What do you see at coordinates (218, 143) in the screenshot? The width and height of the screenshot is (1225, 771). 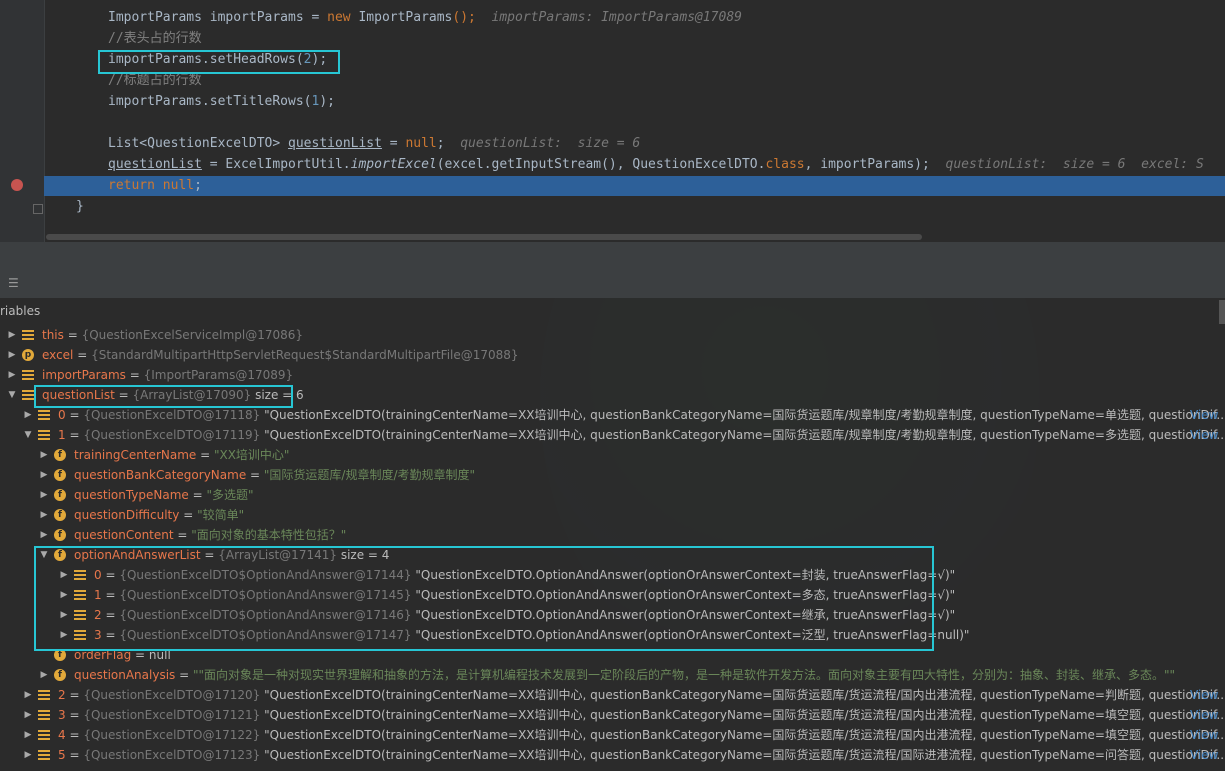 I see `code-token: QuestionExcelDTO>` at bounding box center [218, 143].